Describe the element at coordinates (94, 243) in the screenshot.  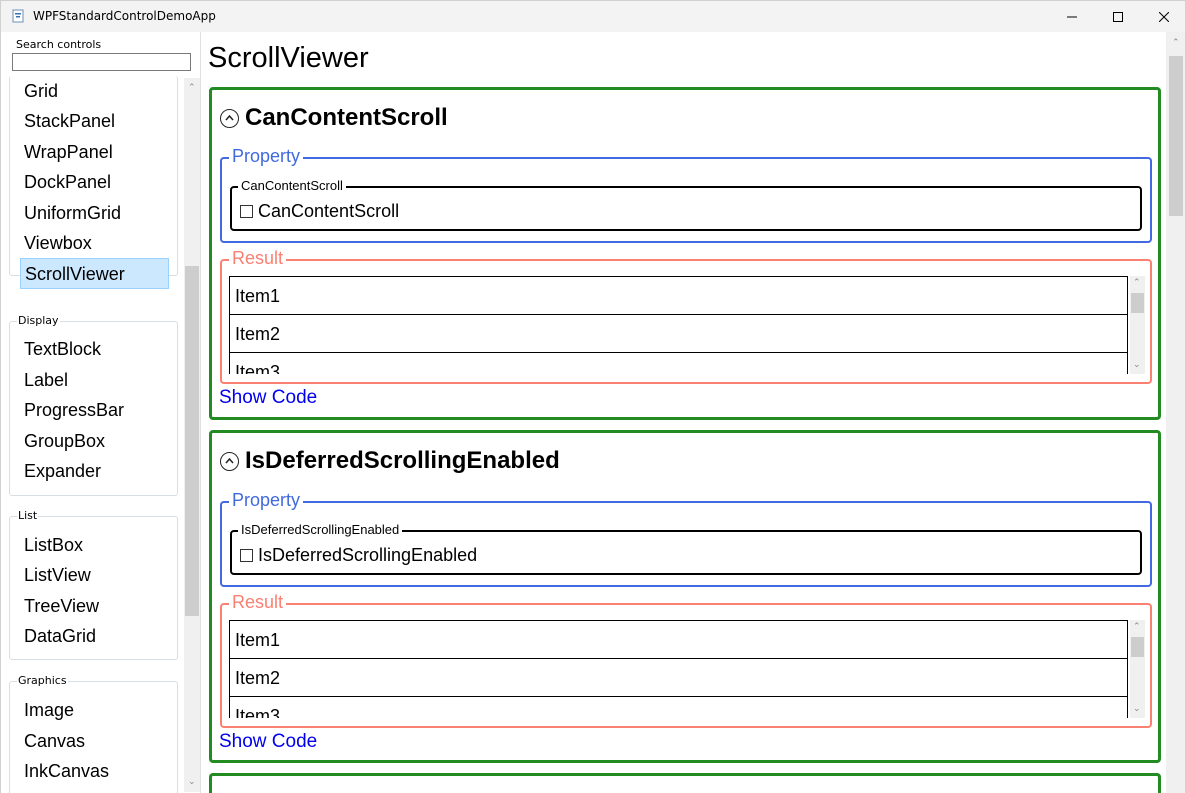
I see `sidebar-item-viewbox: Viewbox` at that location.